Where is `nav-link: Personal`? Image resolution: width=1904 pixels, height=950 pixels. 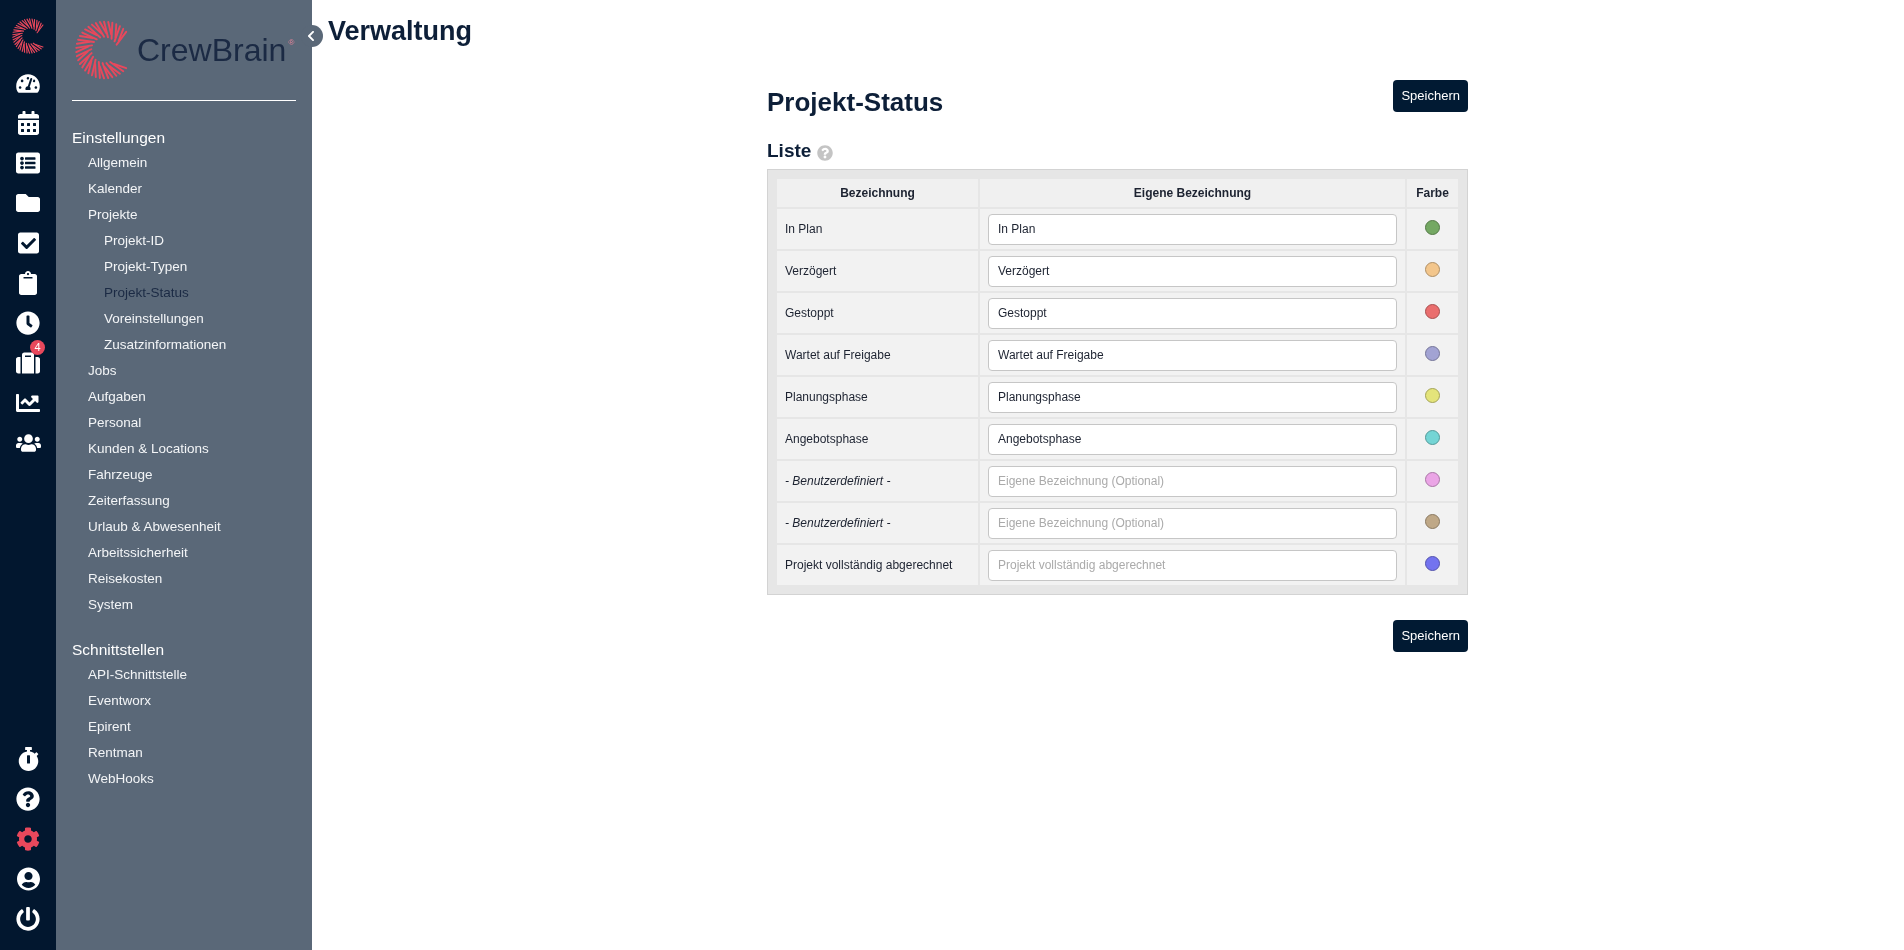
nav-link: Personal is located at coordinates (115, 423).